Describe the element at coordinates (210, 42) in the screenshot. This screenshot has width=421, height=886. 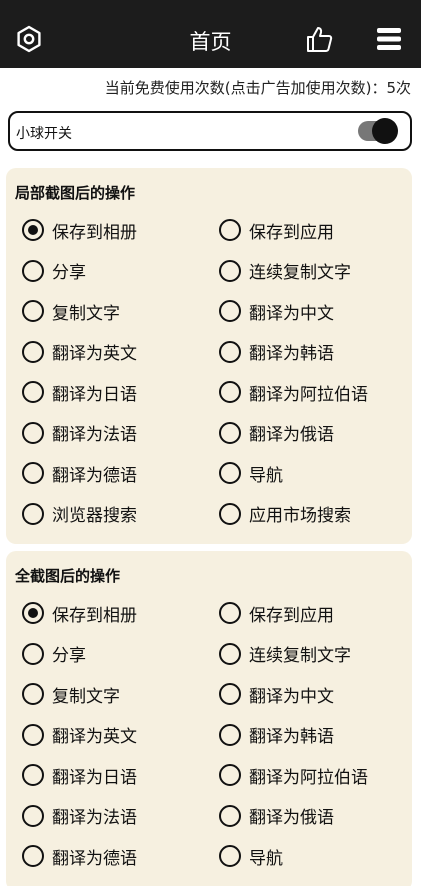
I see `page-title: 首页` at that location.